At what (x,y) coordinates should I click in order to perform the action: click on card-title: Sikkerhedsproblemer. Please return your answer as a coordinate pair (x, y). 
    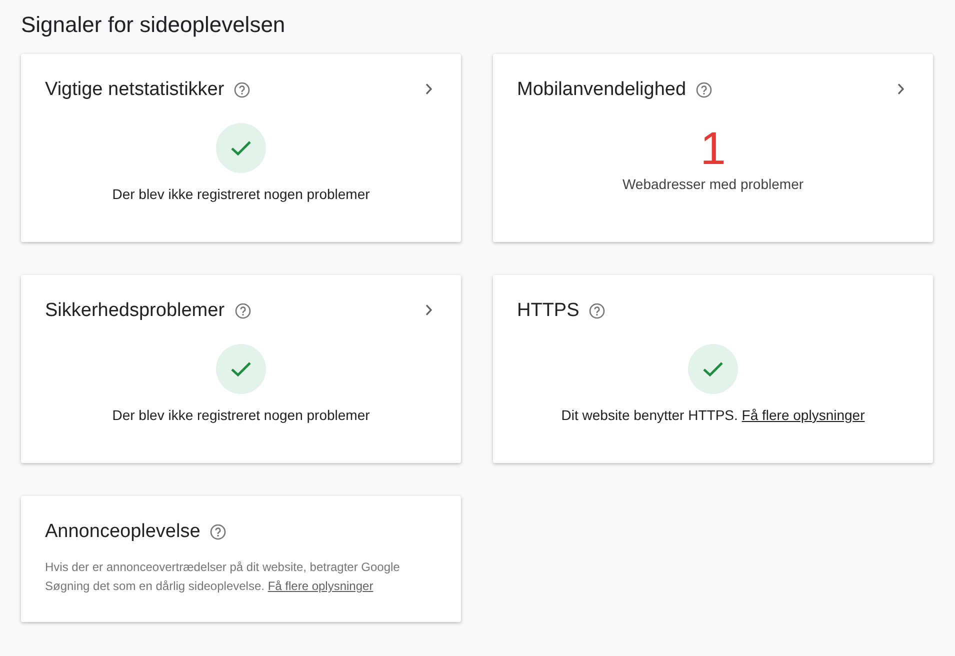
    Looking at the image, I should click on (135, 311).